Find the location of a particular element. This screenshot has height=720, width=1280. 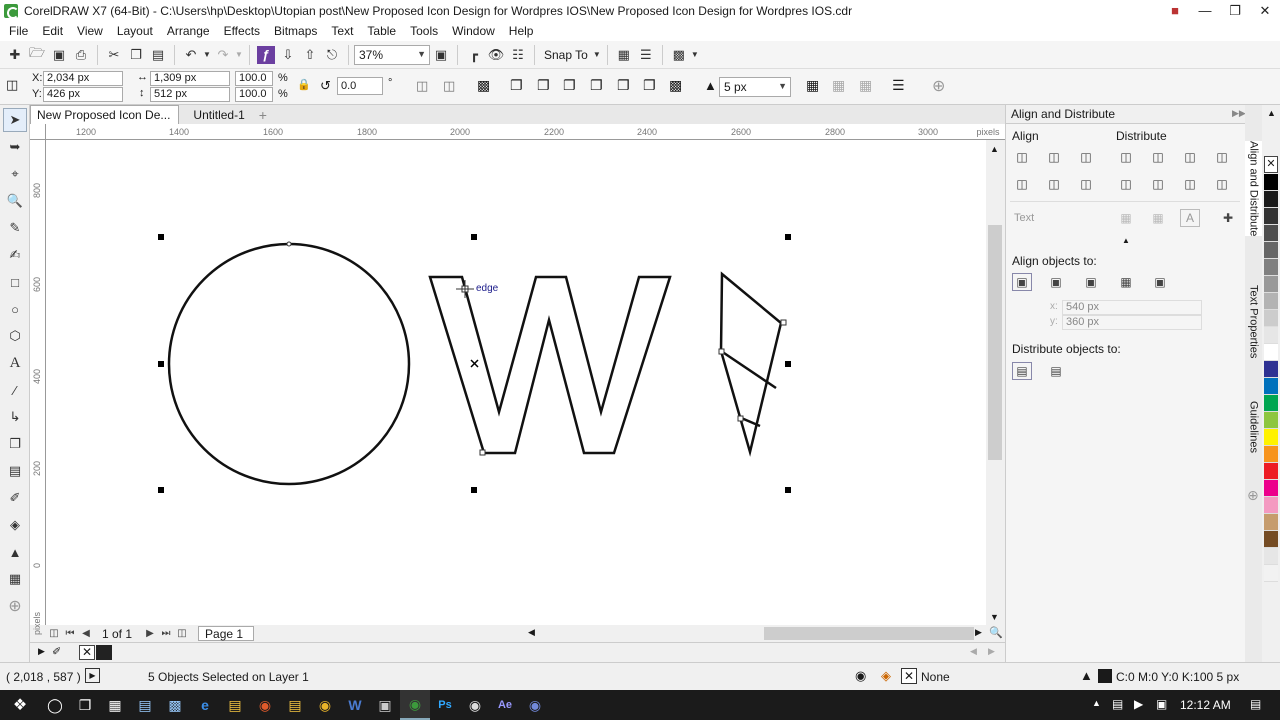

interactive-fill-icon: ◈ is located at coordinates (15, 525).